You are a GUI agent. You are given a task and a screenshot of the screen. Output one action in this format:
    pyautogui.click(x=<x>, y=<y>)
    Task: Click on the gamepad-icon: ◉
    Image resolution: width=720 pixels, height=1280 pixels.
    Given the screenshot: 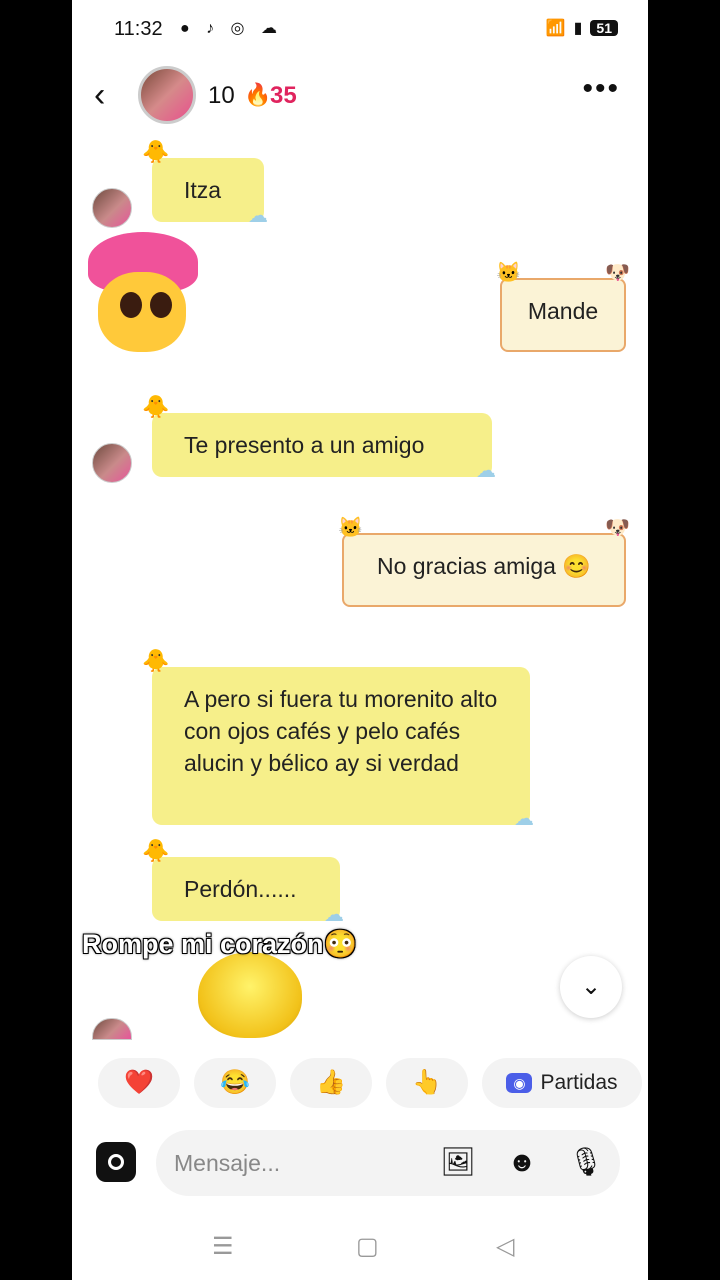 What is the action you would take?
    pyautogui.click(x=519, y=1083)
    